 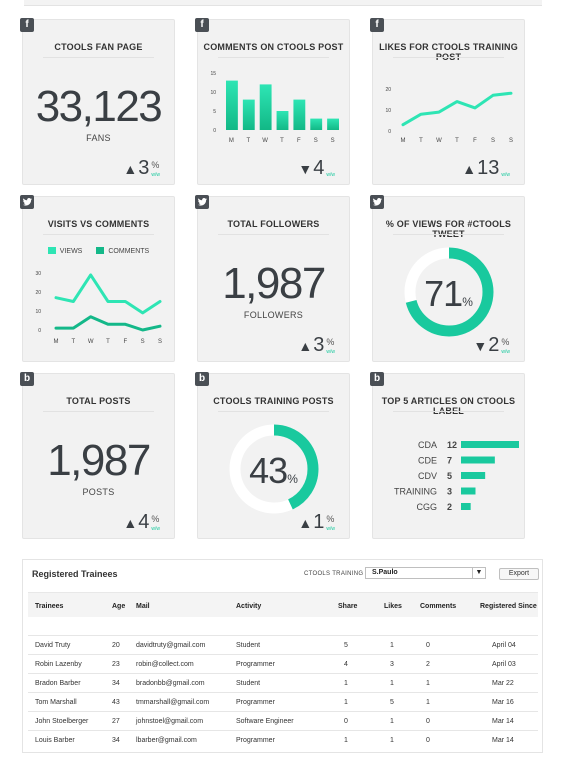 What do you see at coordinates (99, 106) in the screenshot?
I see `fans-value: 33,123` at bounding box center [99, 106].